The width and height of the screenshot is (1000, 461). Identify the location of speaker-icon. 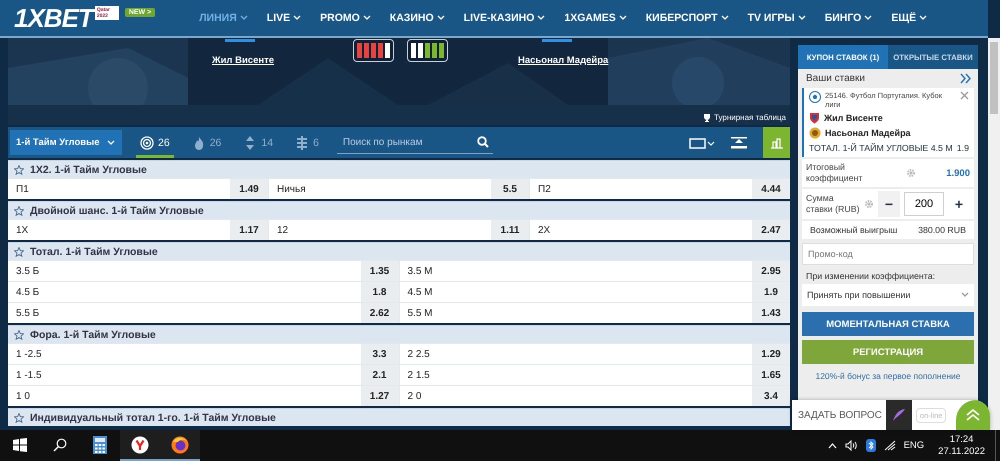
(851, 445).